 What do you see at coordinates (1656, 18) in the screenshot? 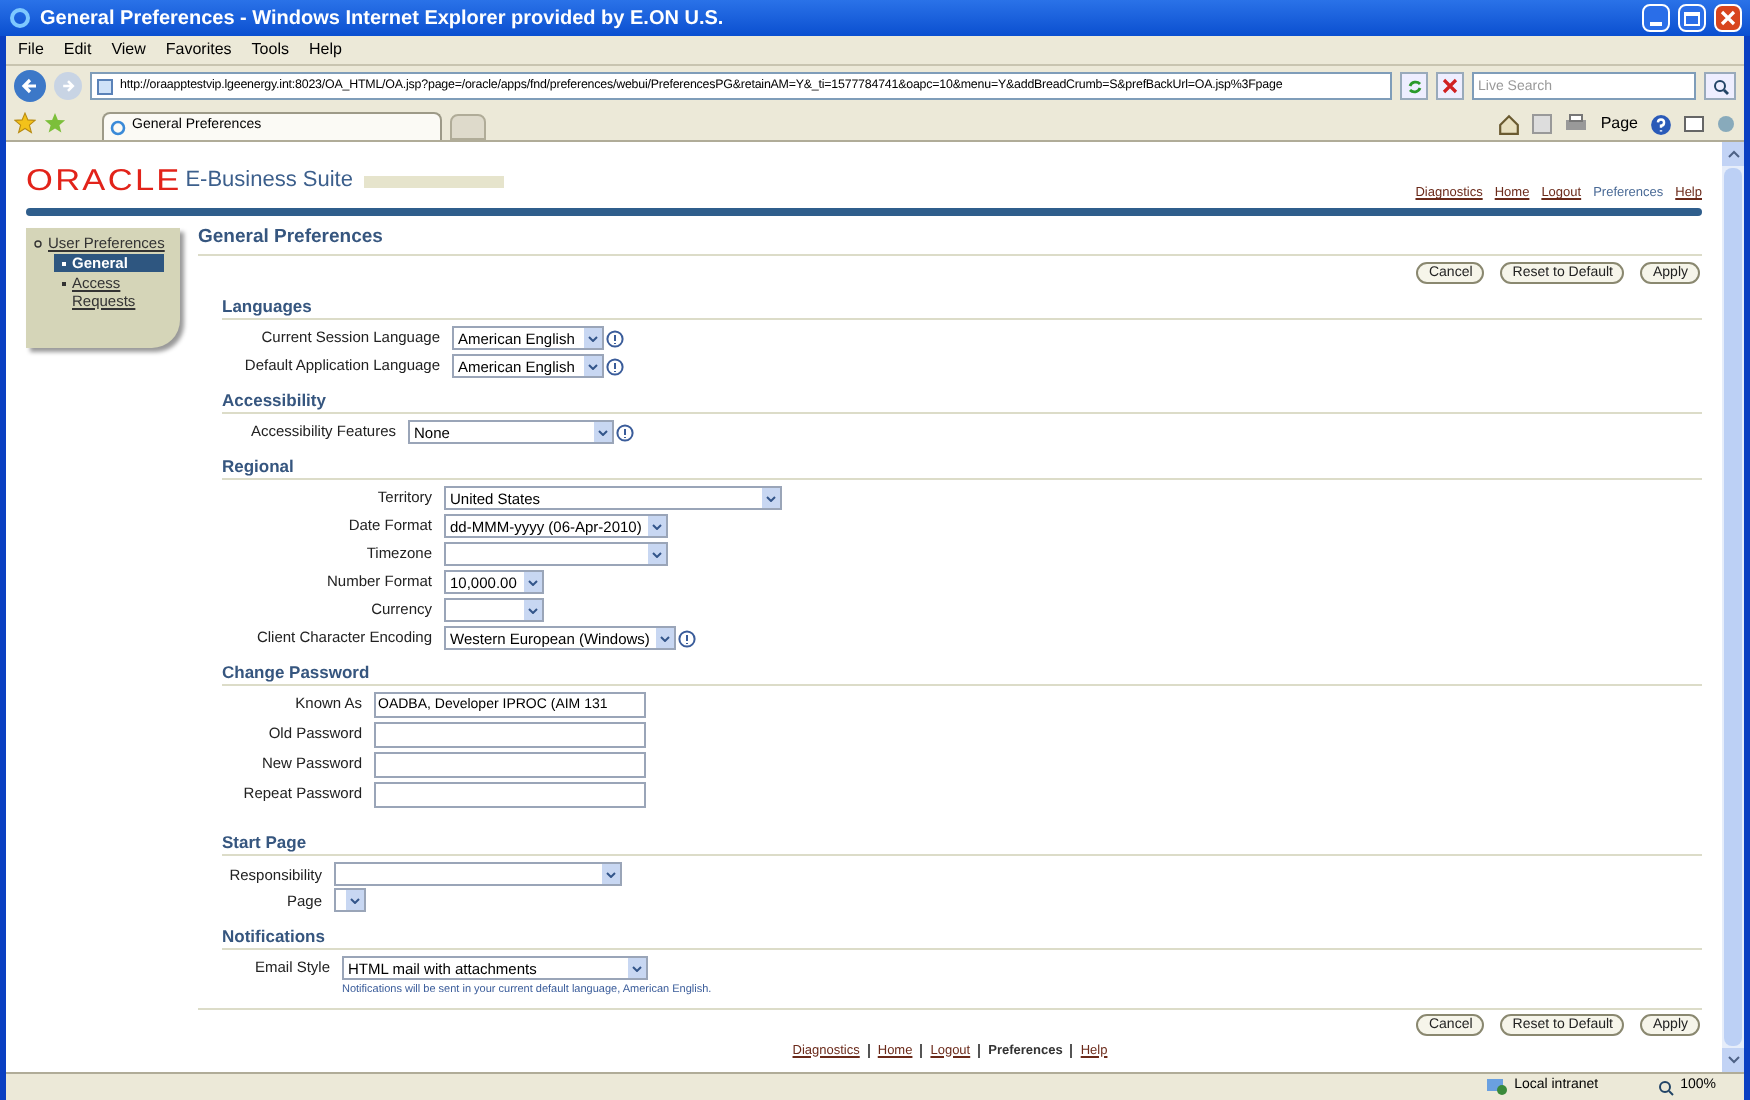
I see `minimize-button` at bounding box center [1656, 18].